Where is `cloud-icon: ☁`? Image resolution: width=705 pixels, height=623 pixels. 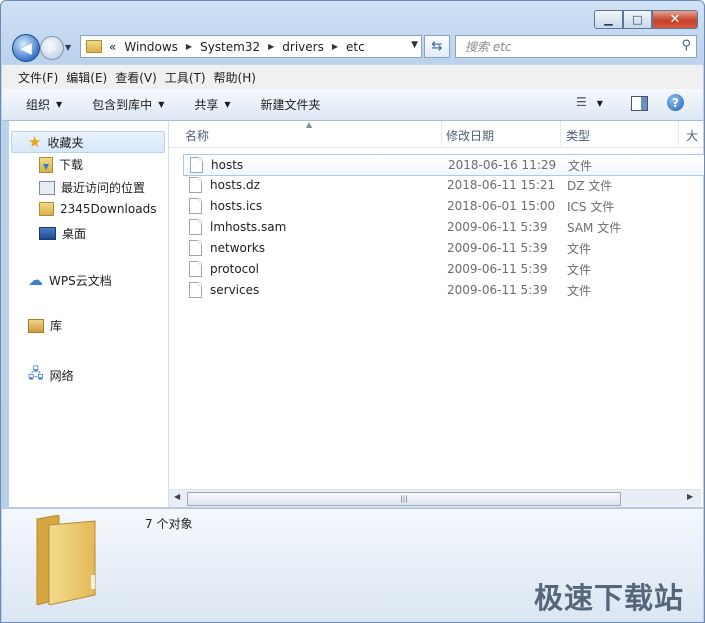 cloud-icon: ☁ is located at coordinates (35, 280).